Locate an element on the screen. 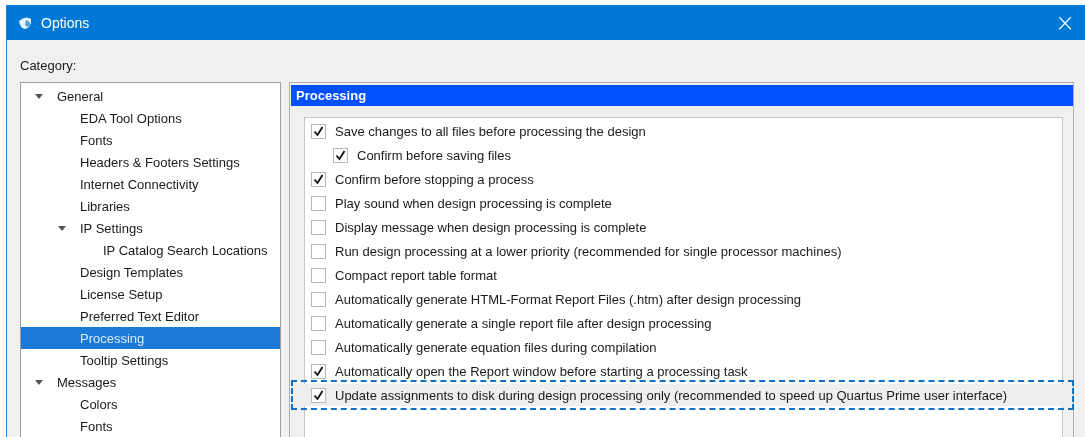 This screenshot has height=437, width=1085. tree-item: IP Catalog Search Locations is located at coordinates (150, 250).